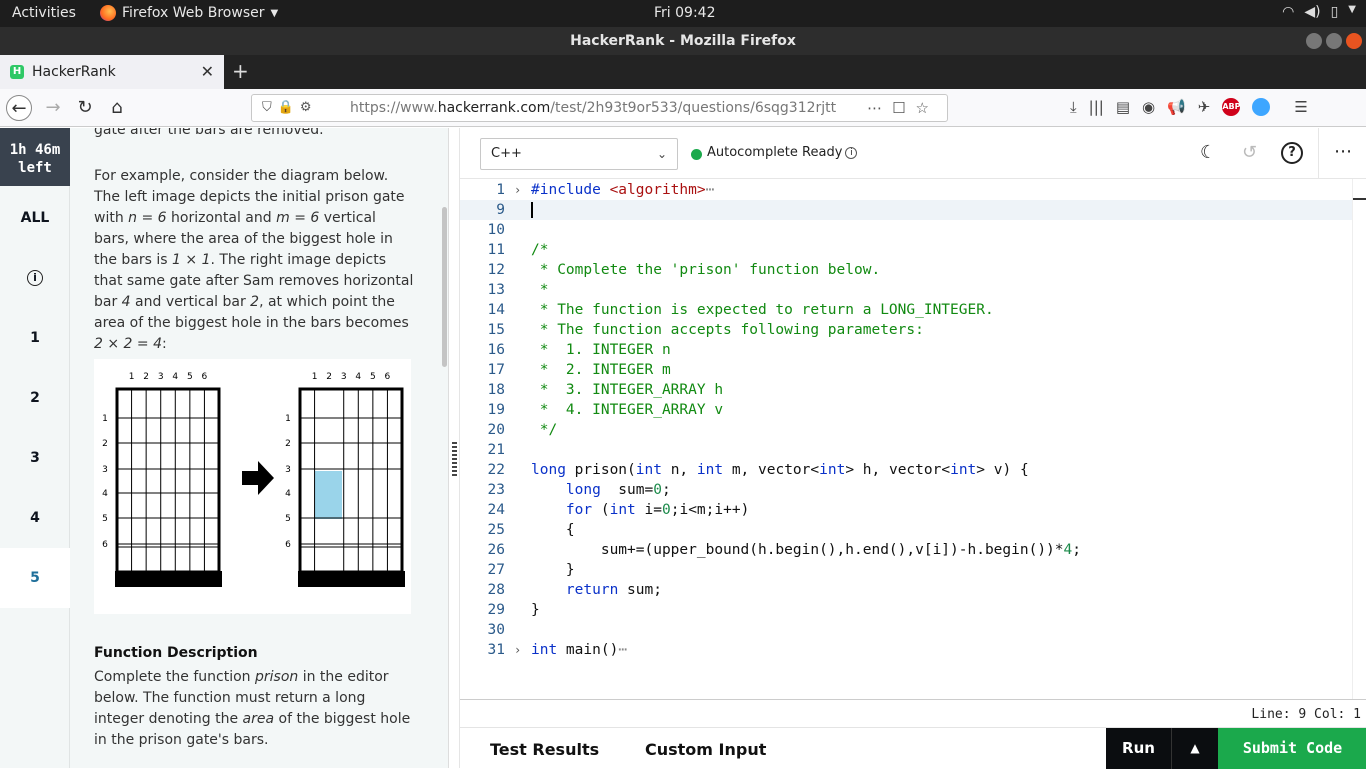 The image size is (1366, 769). I want to click on line-number: 26, so click(496, 550).